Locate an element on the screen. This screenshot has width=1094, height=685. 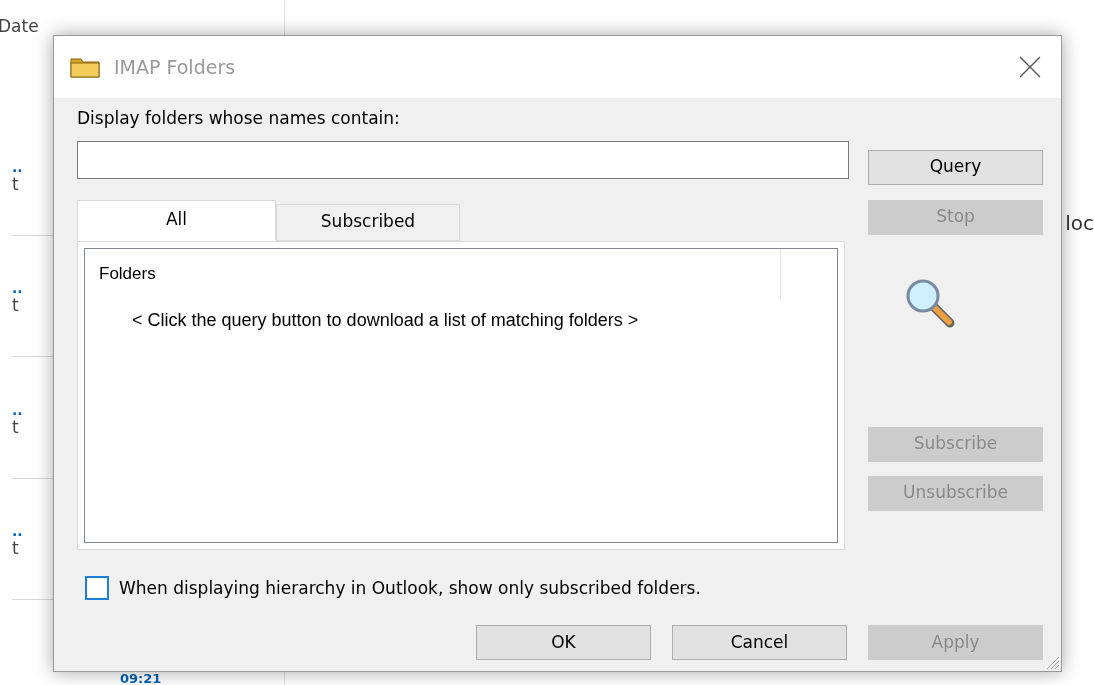
folder-icon is located at coordinates (85, 67).